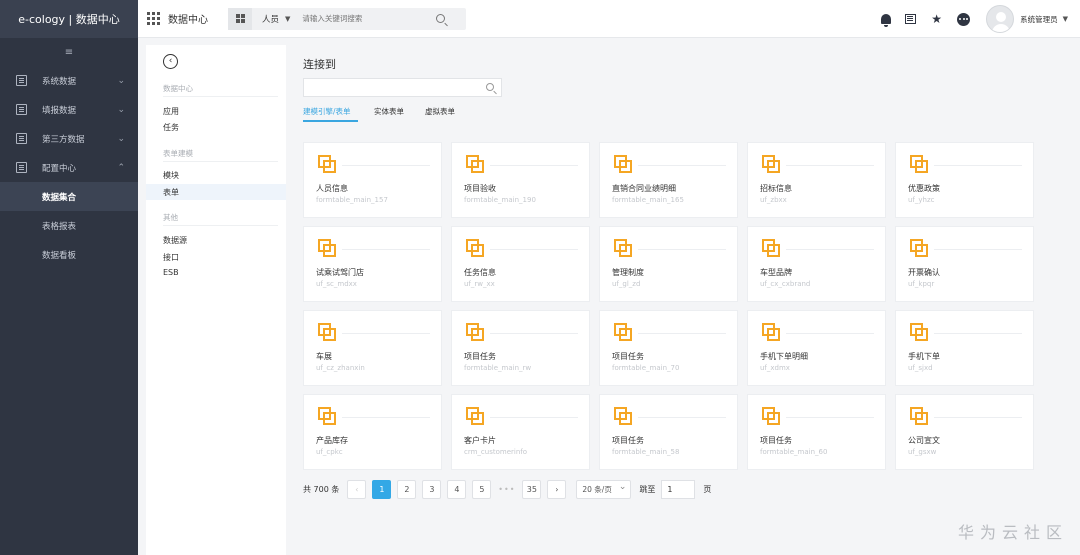 The height and width of the screenshot is (555, 1080). Describe the element at coordinates (170, 217) in the screenshot. I see `group-label: 其他` at that location.